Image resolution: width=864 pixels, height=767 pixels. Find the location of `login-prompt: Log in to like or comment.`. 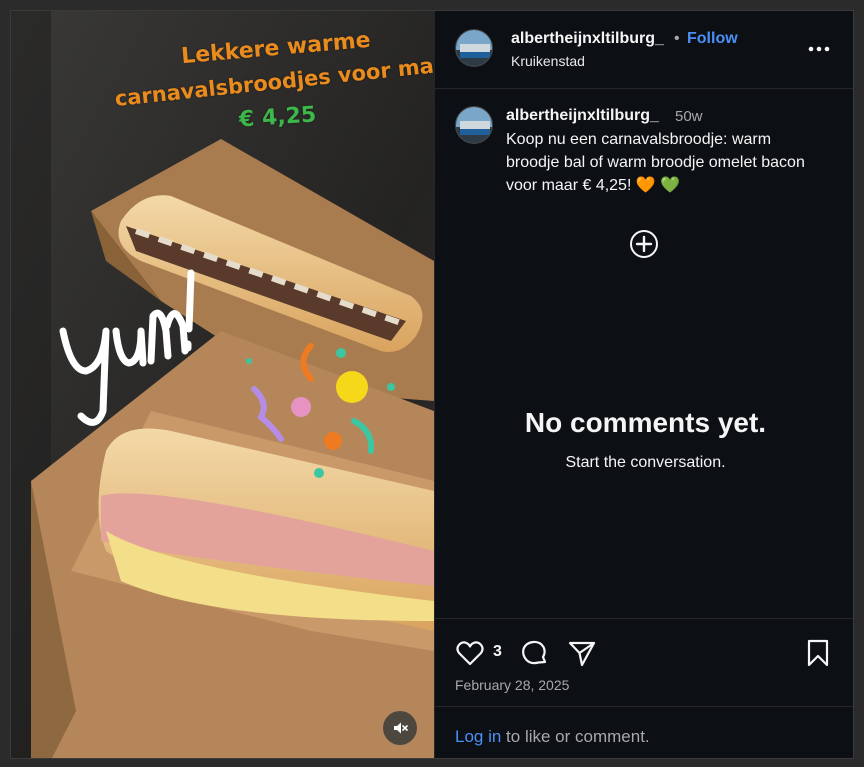

login-prompt: Log in to like or comment. is located at coordinates (552, 737).